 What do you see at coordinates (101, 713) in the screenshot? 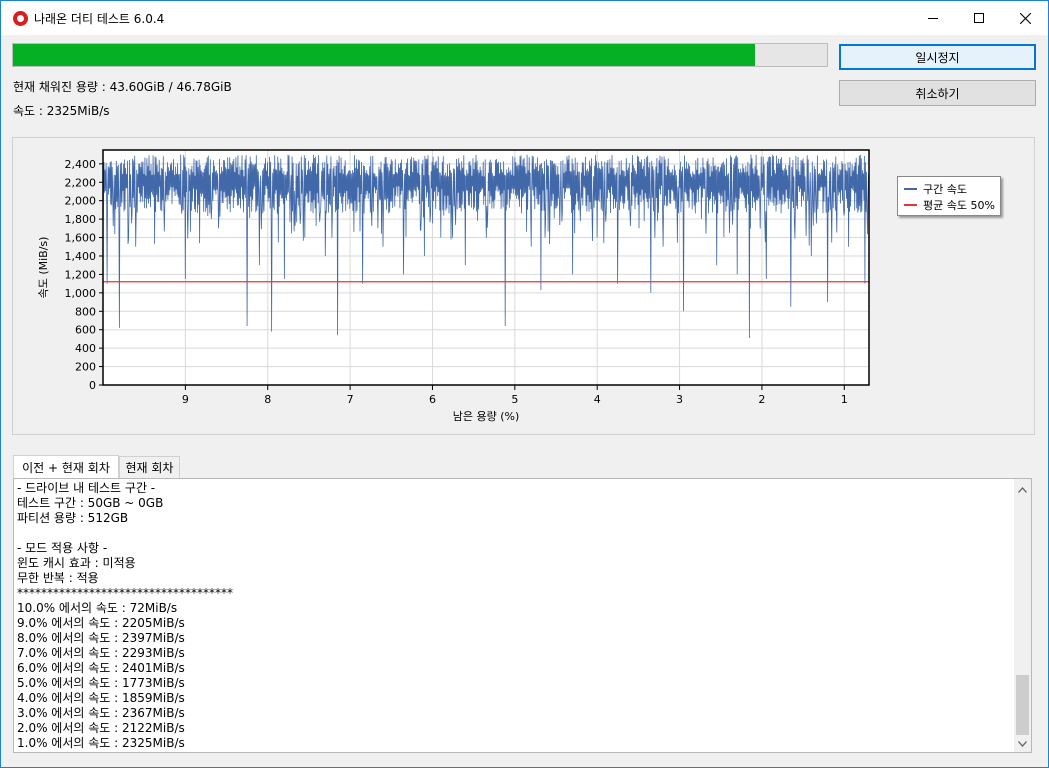
I see `log-line: 3.0% 에서의 속도 : 2367MiB/s` at bounding box center [101, 713].